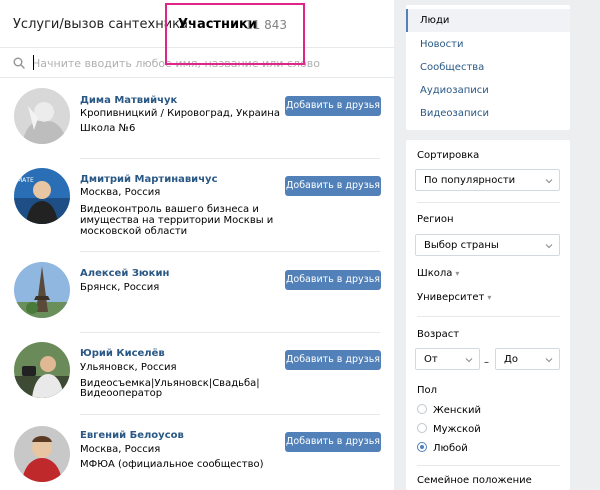 This screenshot has height=490, width=600. What do you see at coordinates (474, 480) in the screenshot?
I see `family-status-label: Семейное положение` at bounding box center [474, 480].